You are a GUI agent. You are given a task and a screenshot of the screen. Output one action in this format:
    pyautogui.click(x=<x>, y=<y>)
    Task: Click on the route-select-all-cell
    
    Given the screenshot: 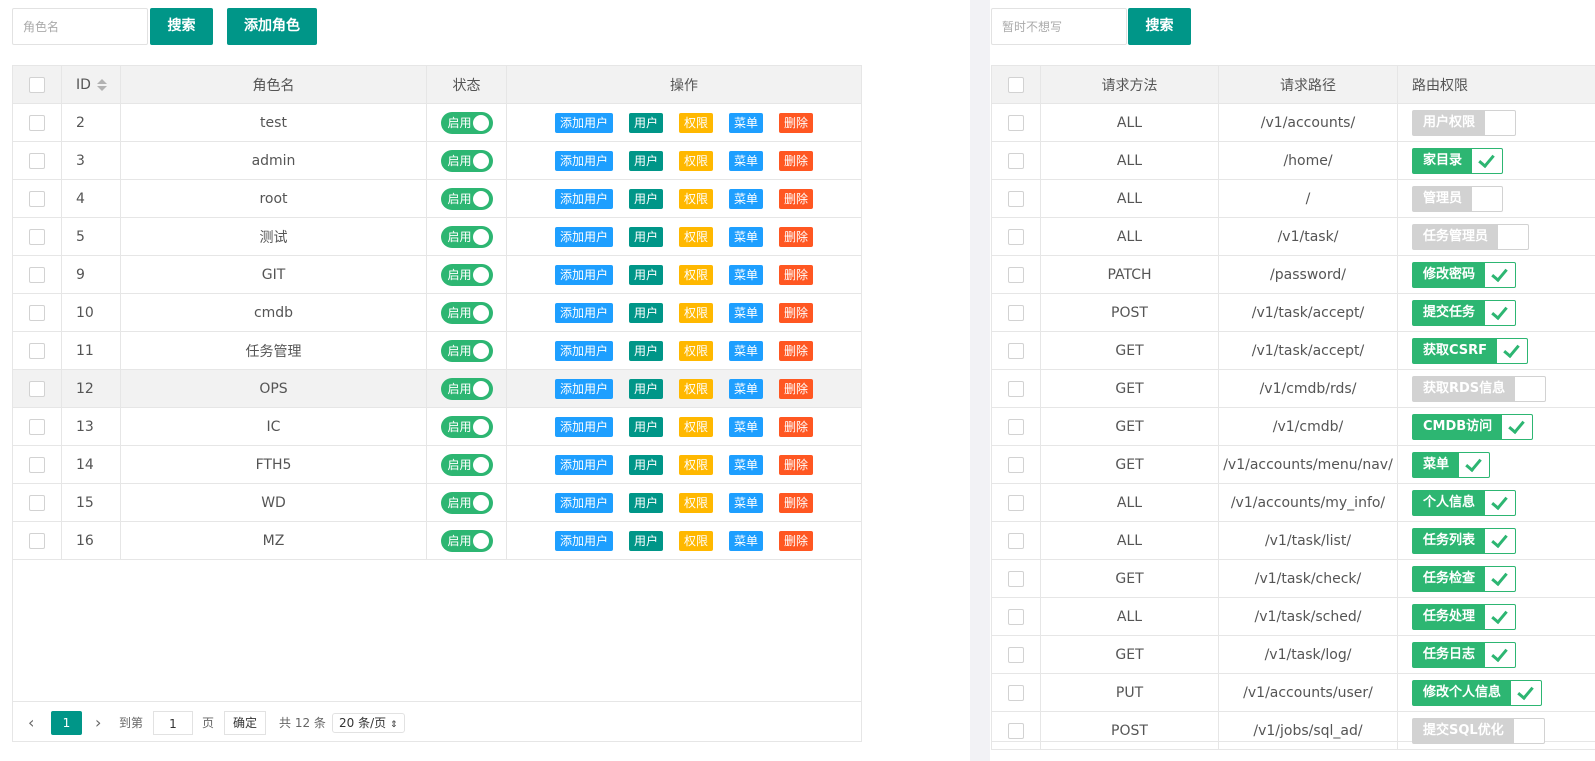 What is the action you would take?
    pyautogui.click(x=1016, y=84)
    